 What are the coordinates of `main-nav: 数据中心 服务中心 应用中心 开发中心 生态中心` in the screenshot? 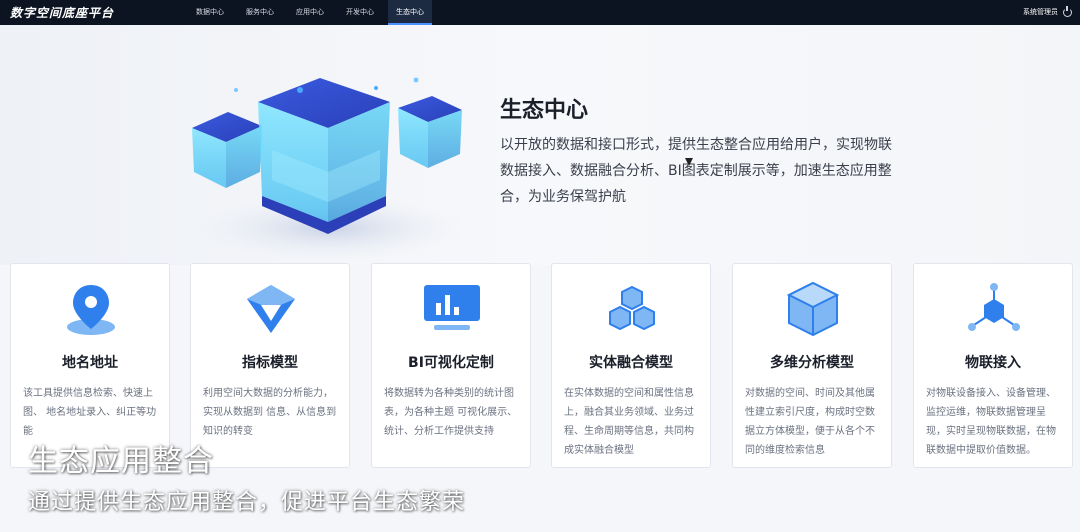 It's located at (313, 12).